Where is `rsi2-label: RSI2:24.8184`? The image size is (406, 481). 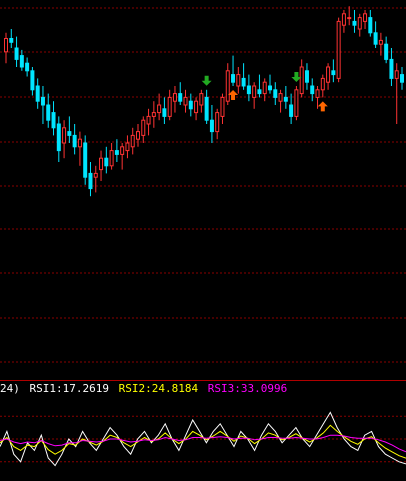
rsi2-label: RSI2:24.8184 is located at coordinates (158, 388).